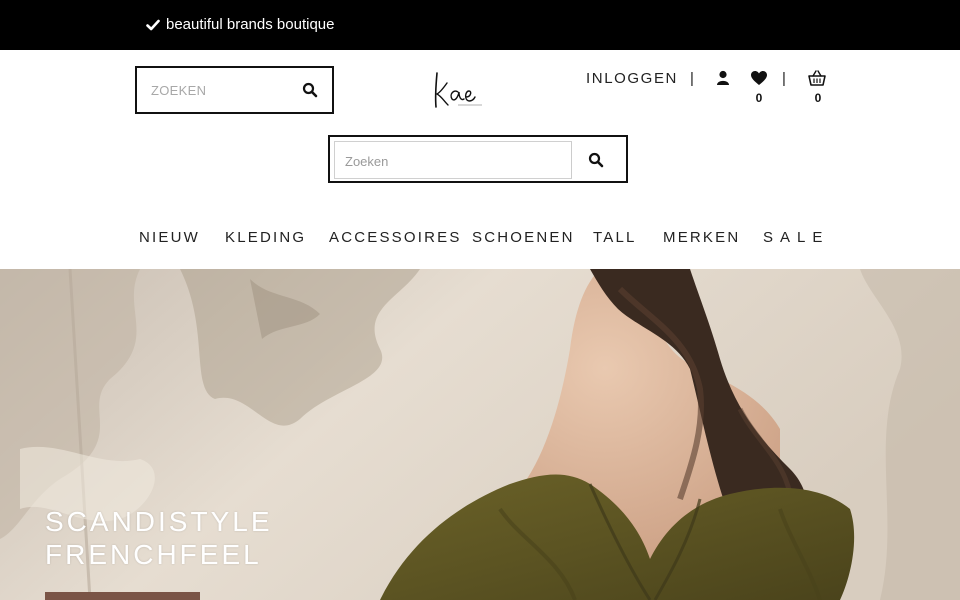 This screenshot has height=600, width=960. I want to click on hero-headline: SCANDISTYLE FRENCHFEEL, so click(159, 538).